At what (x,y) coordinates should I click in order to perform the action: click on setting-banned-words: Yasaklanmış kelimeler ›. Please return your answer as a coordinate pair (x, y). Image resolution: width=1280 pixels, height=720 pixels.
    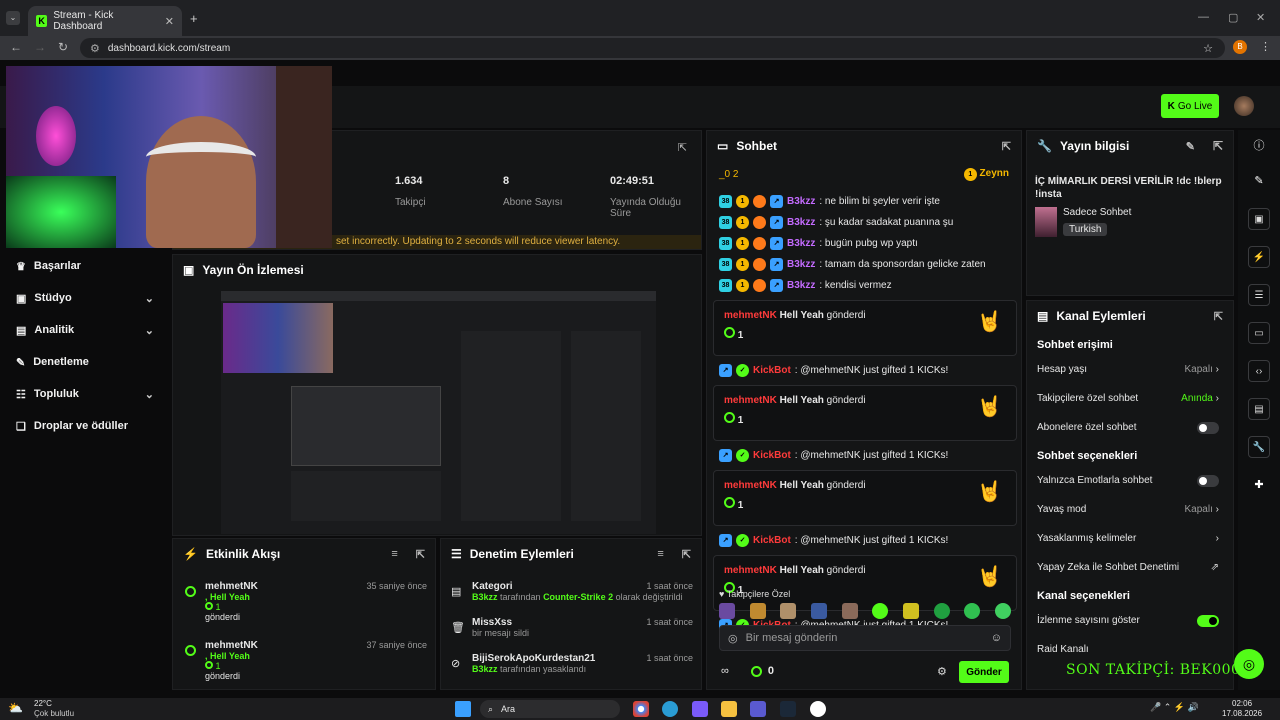
    Looking at the image, I should click on (1130, 538).